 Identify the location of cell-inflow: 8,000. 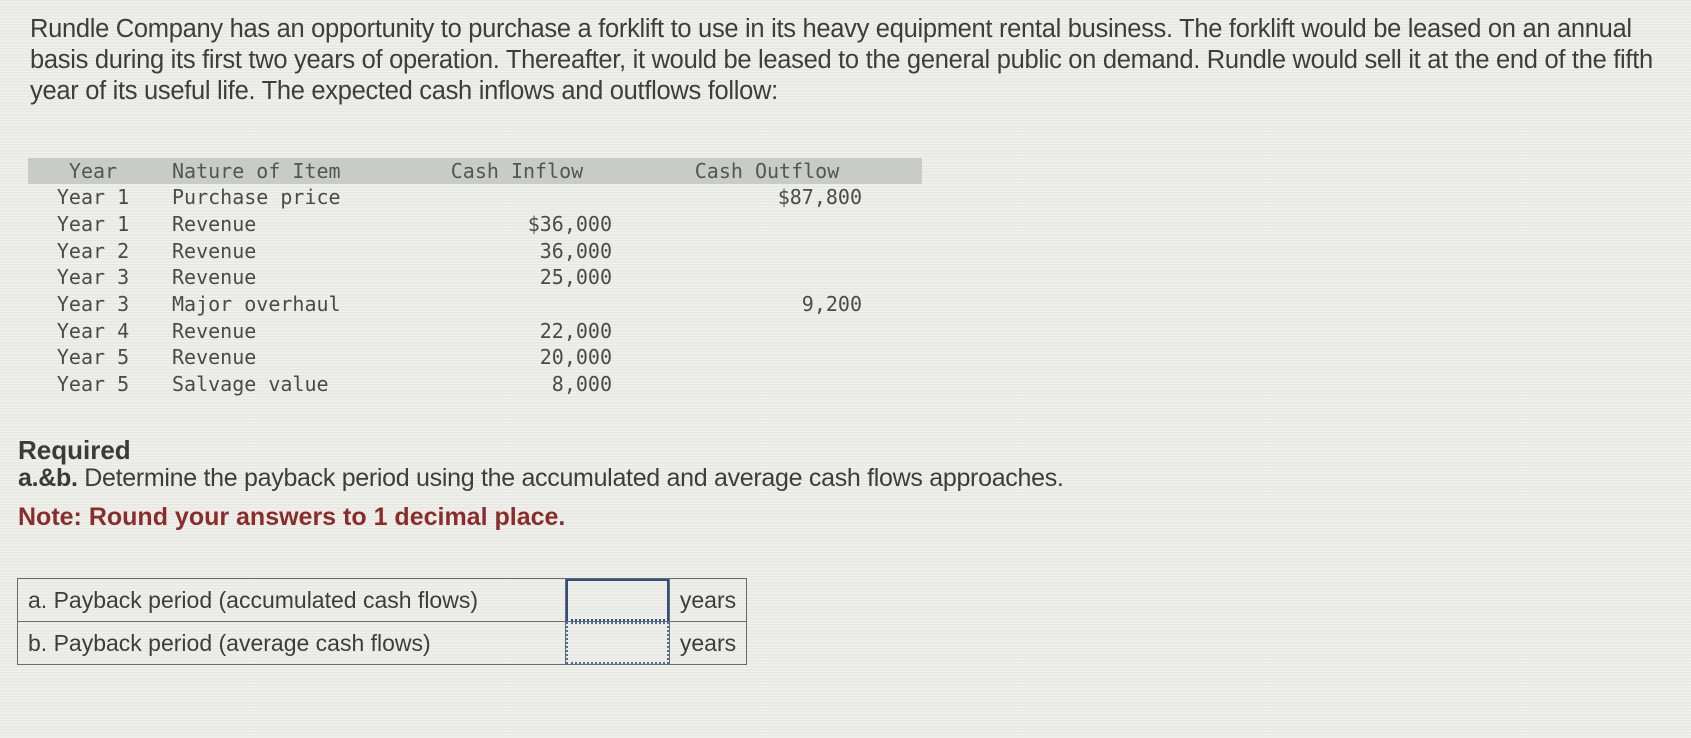
(581, 384).